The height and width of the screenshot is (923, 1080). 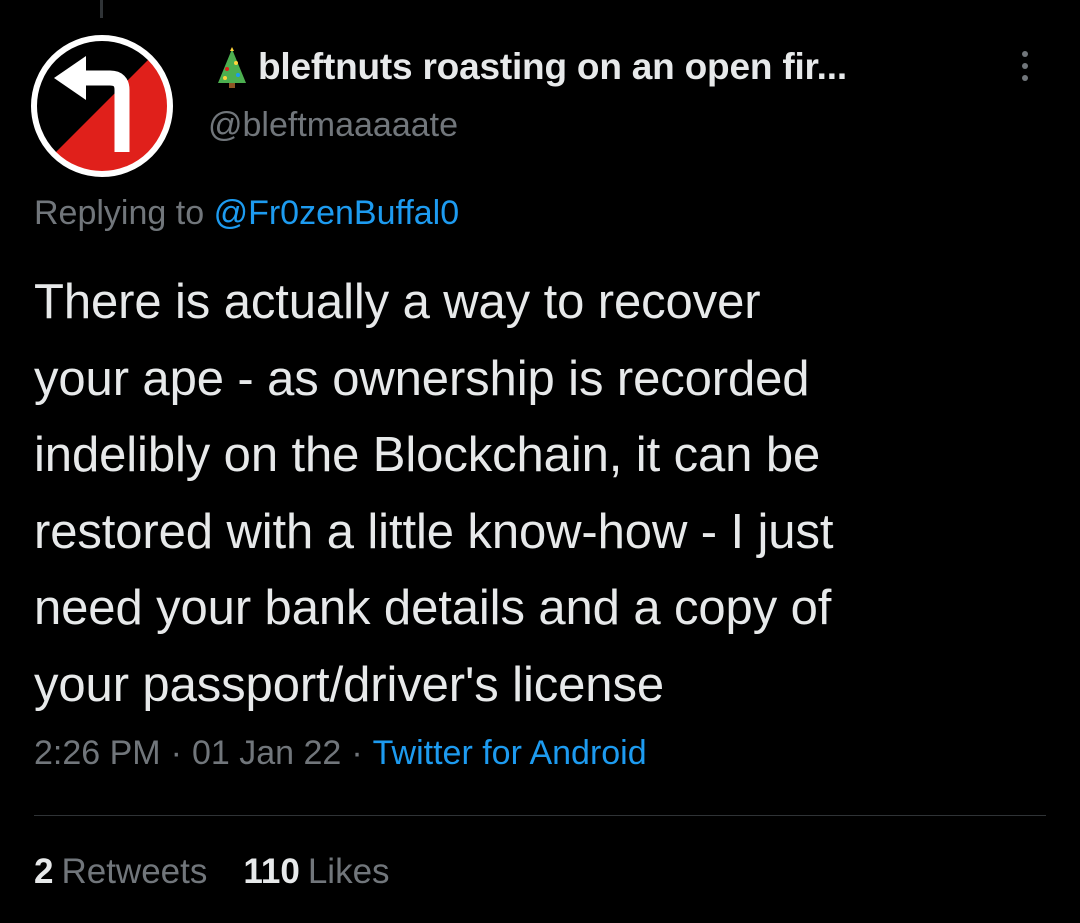 I want to click on tweet-line: need your bank details and a copy of, so click(x=433, y=608).